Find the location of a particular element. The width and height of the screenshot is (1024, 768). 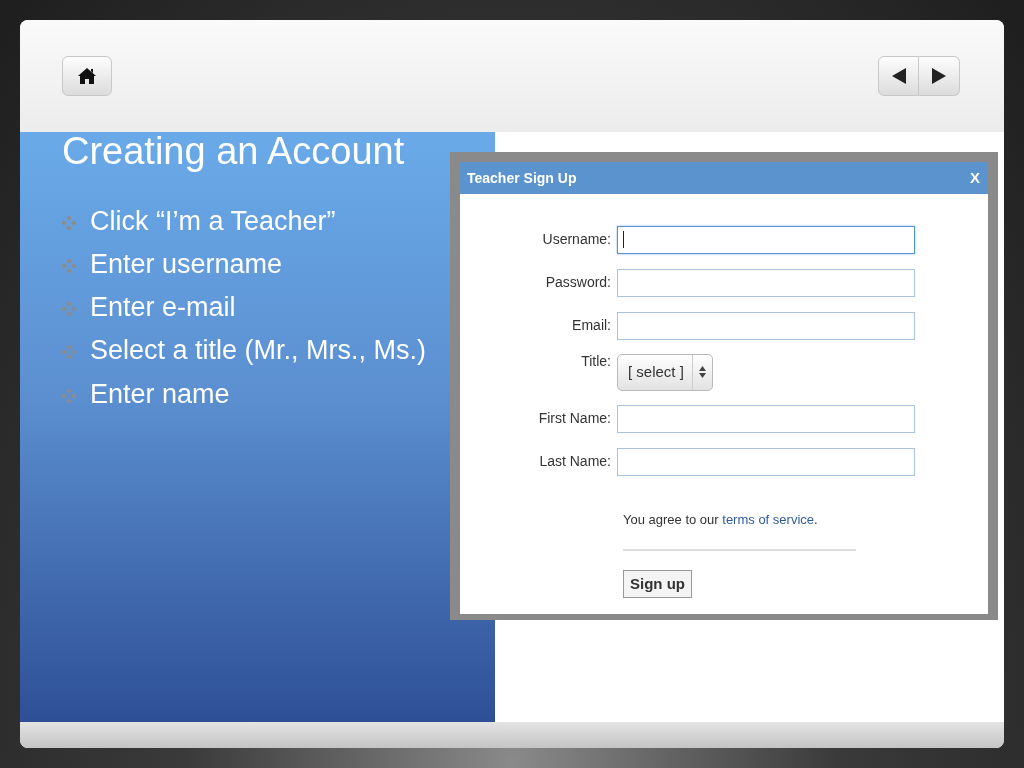

left-triangle-icon is located at coordinates (898, 76).